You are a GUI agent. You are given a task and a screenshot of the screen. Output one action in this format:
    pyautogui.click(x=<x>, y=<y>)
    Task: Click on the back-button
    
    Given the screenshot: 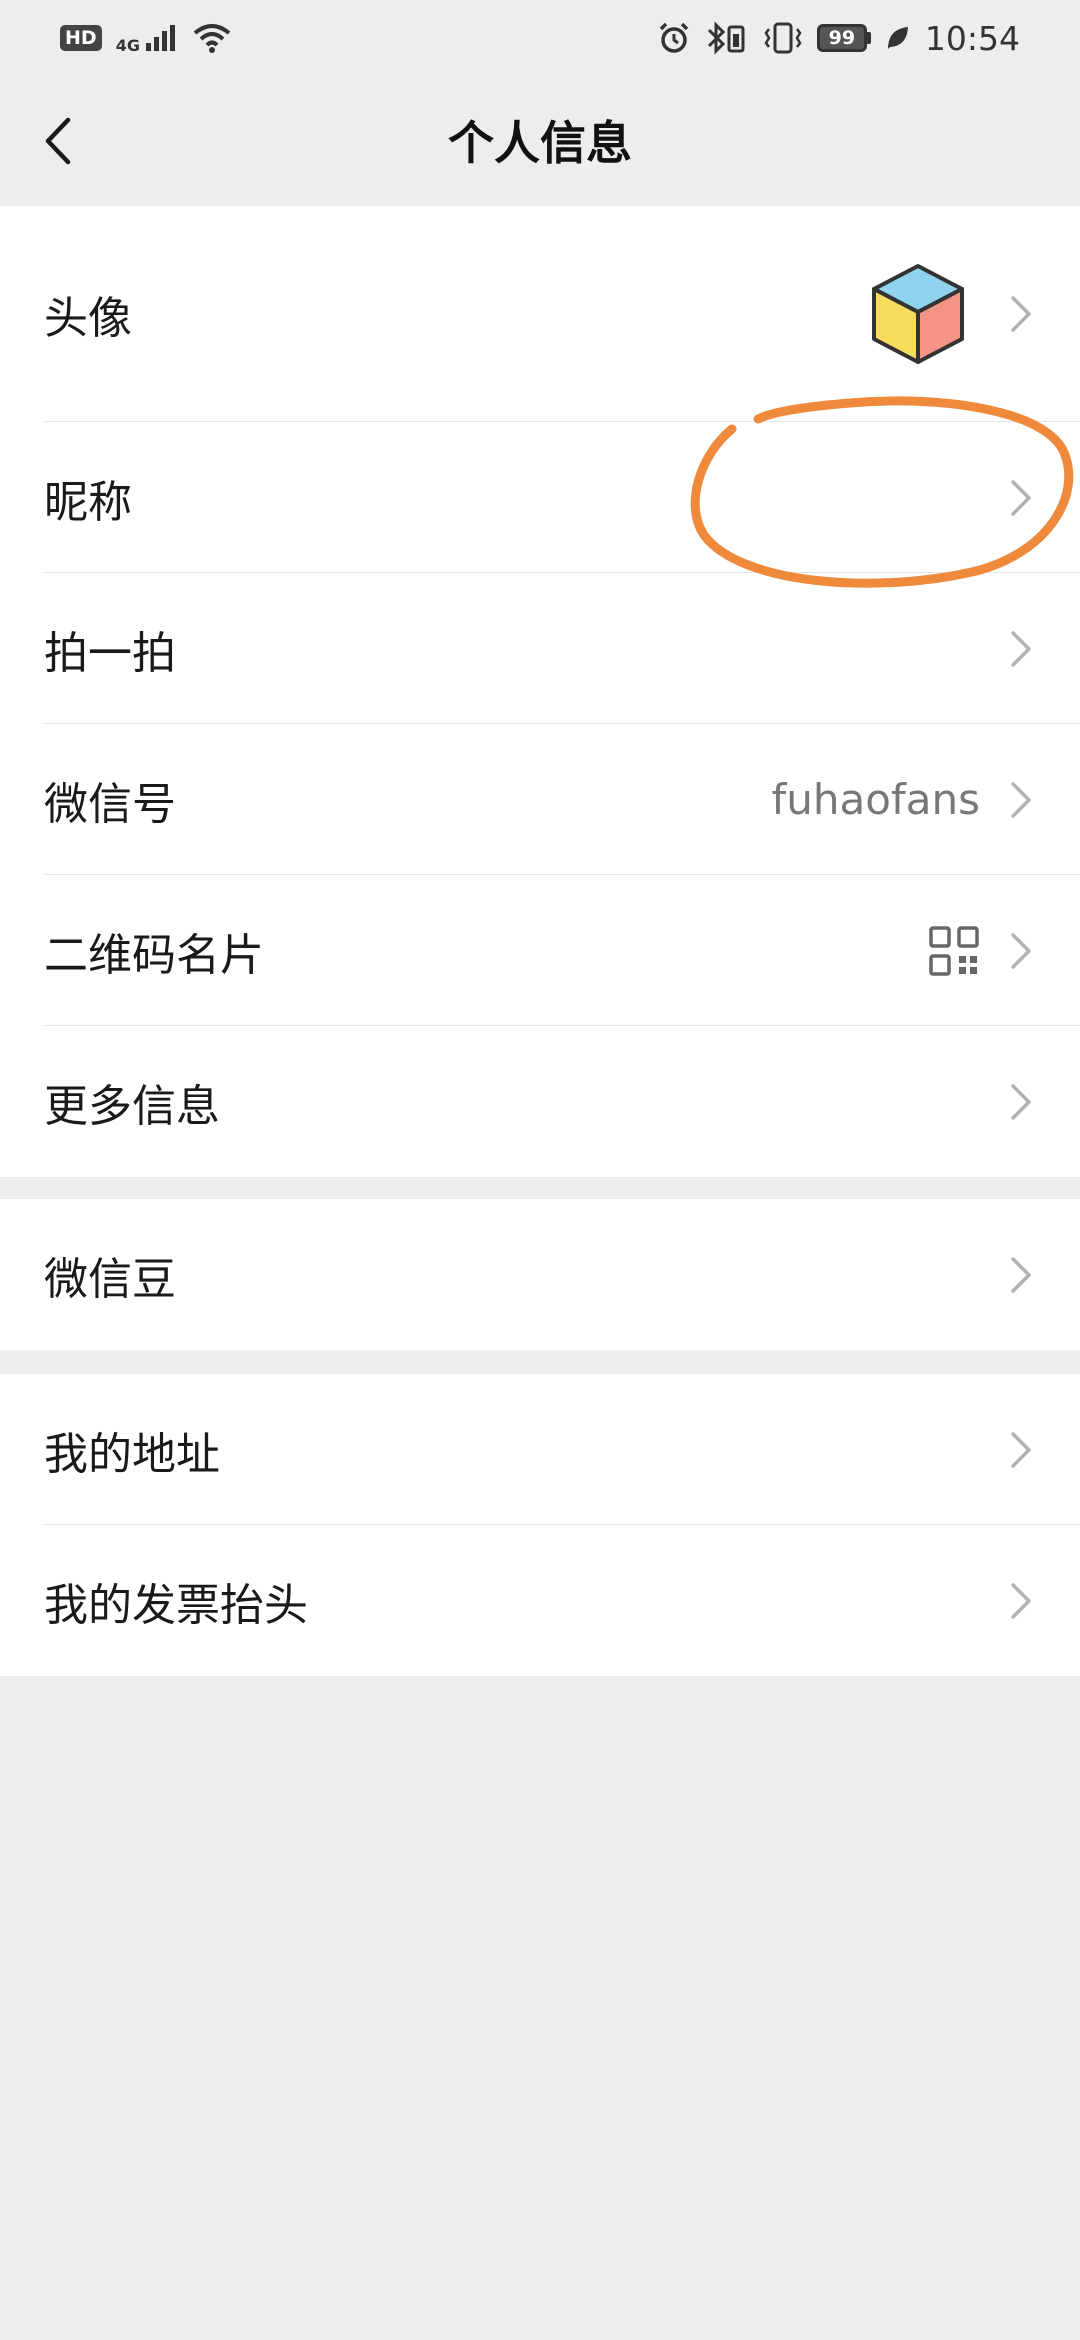 What is the action you would take?
    pyautogui.click(x=58, y=141)
    